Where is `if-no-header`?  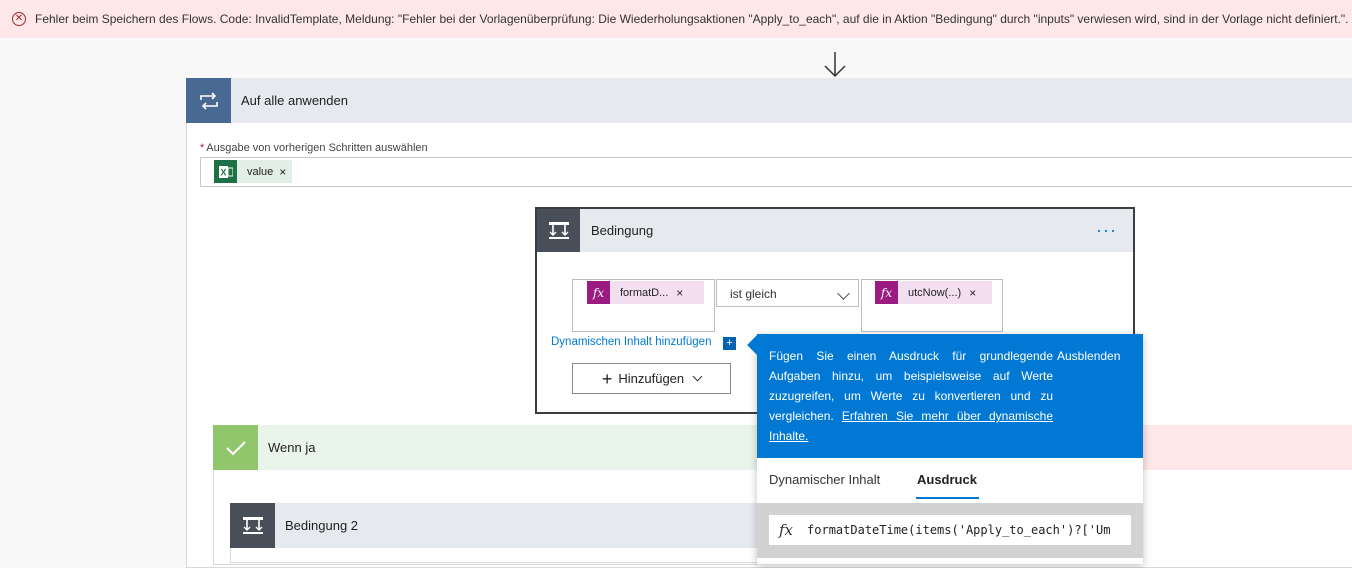
if-no-header is located at coordinates (1246, 447).